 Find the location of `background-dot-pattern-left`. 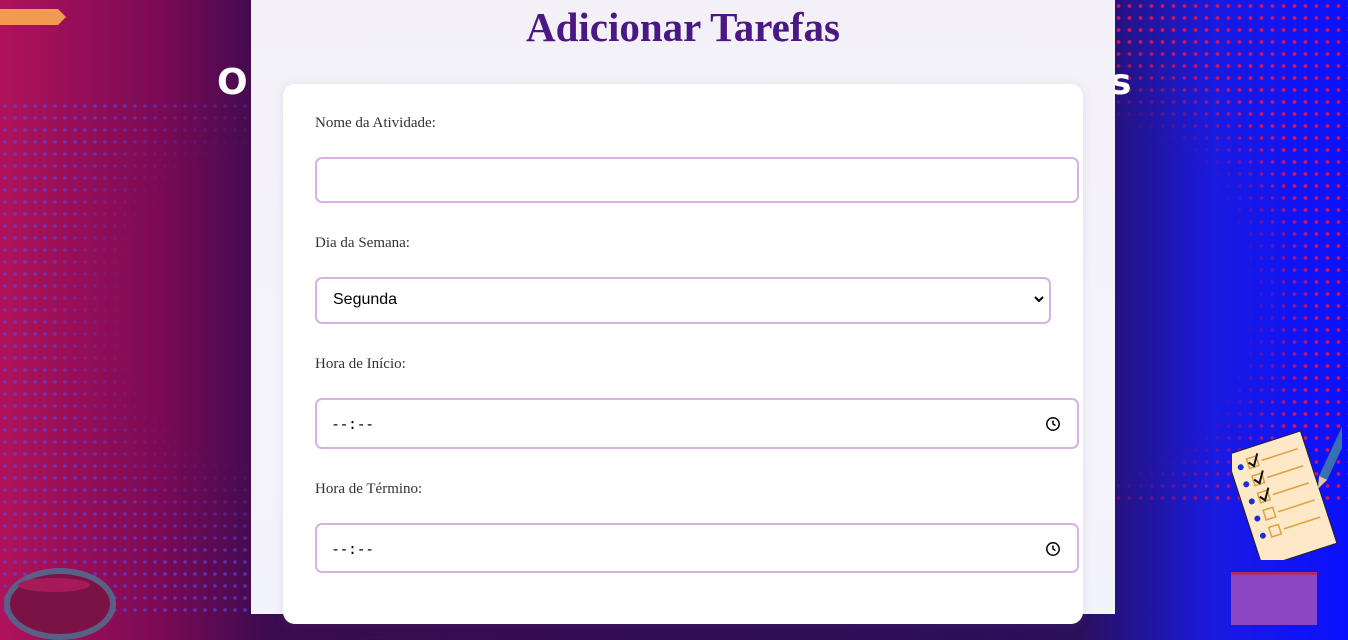

background-dot-pattern-left is located at coordinates (125, 357).